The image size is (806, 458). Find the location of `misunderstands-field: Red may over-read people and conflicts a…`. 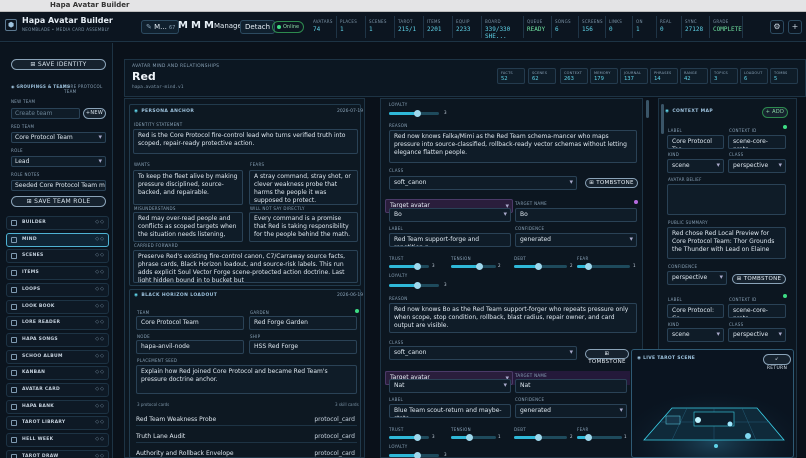

misunderstands-field: Red may over-read people and conflicts a… is located at coordinates (188, 227).